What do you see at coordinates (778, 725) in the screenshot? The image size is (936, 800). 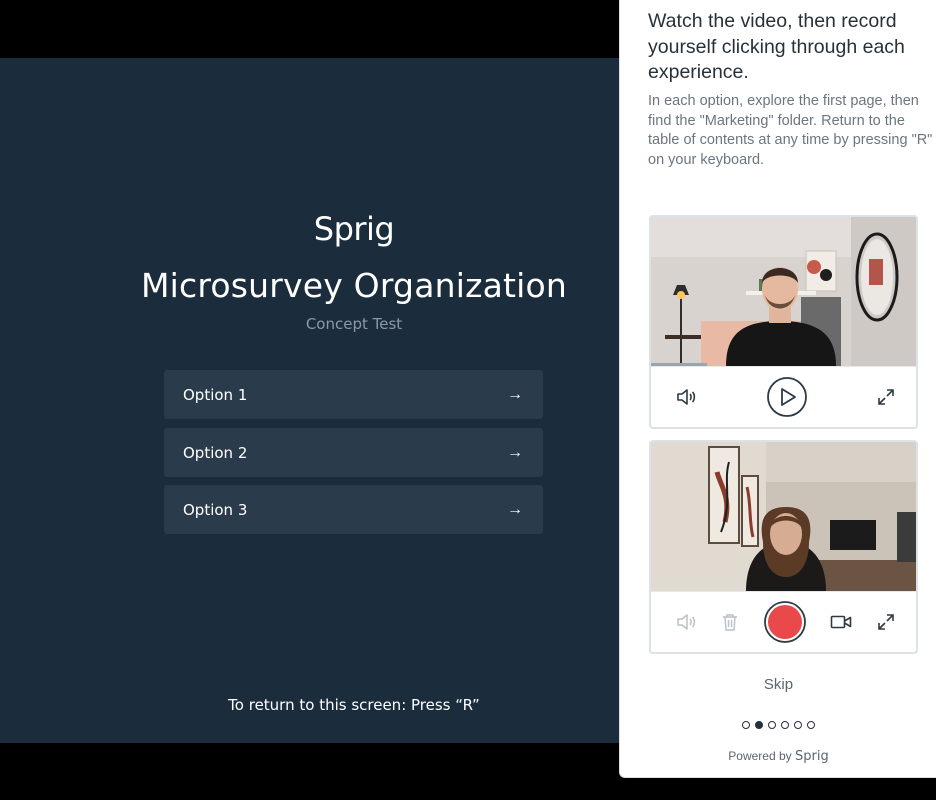 I see `pagination-dots` at bounding box center [778, 725].